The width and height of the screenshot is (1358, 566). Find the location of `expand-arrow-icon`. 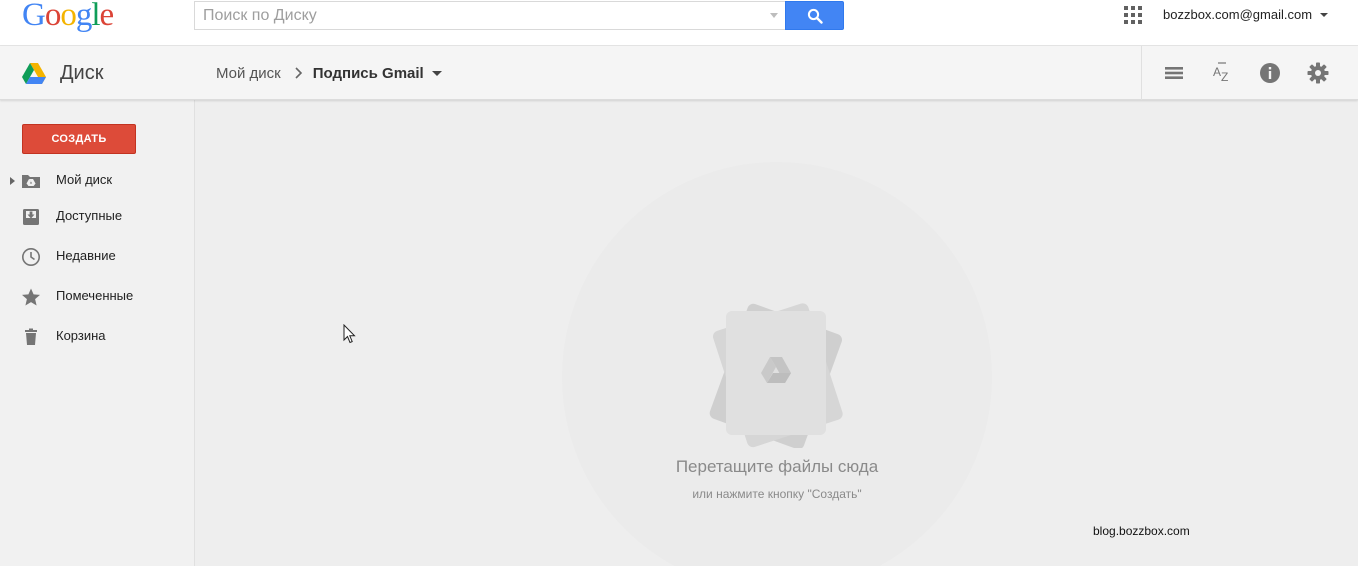

expand-arrow-icon is located at coordinates (12, 181).